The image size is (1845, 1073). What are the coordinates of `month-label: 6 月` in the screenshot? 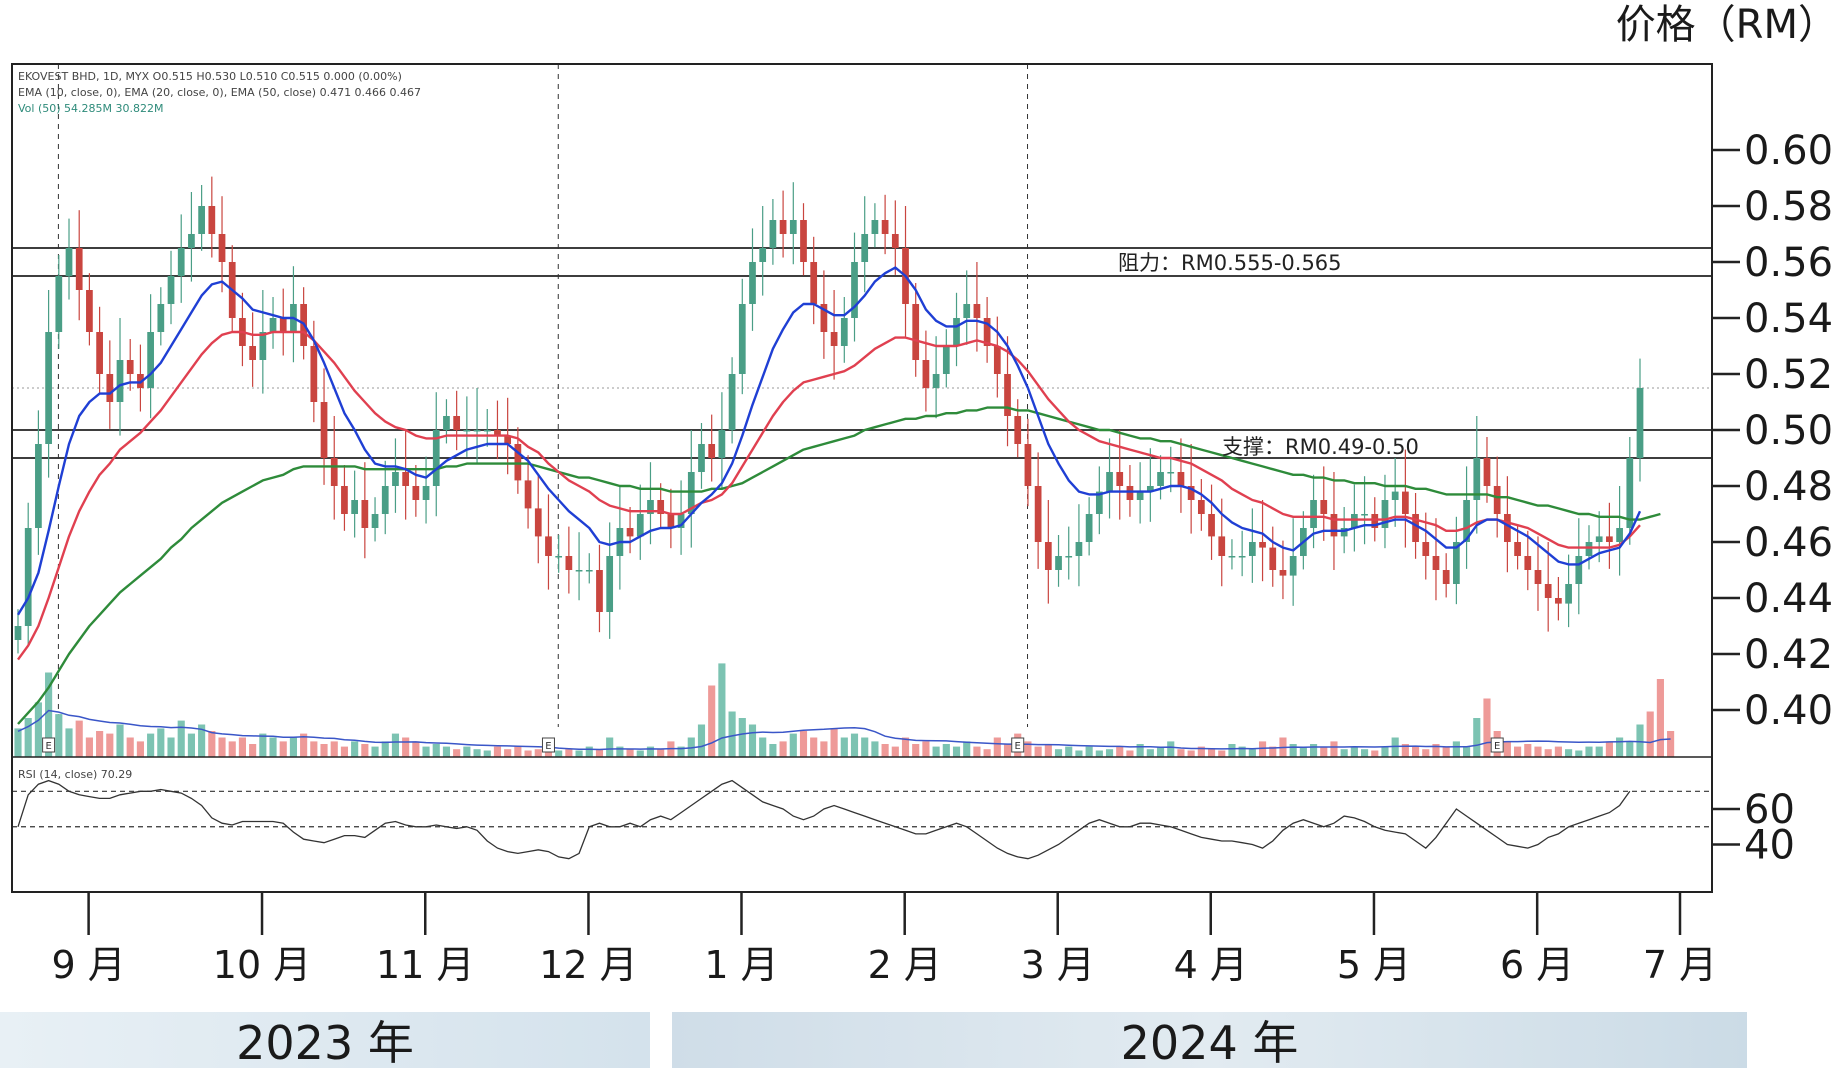 It's located at (1537, 965).